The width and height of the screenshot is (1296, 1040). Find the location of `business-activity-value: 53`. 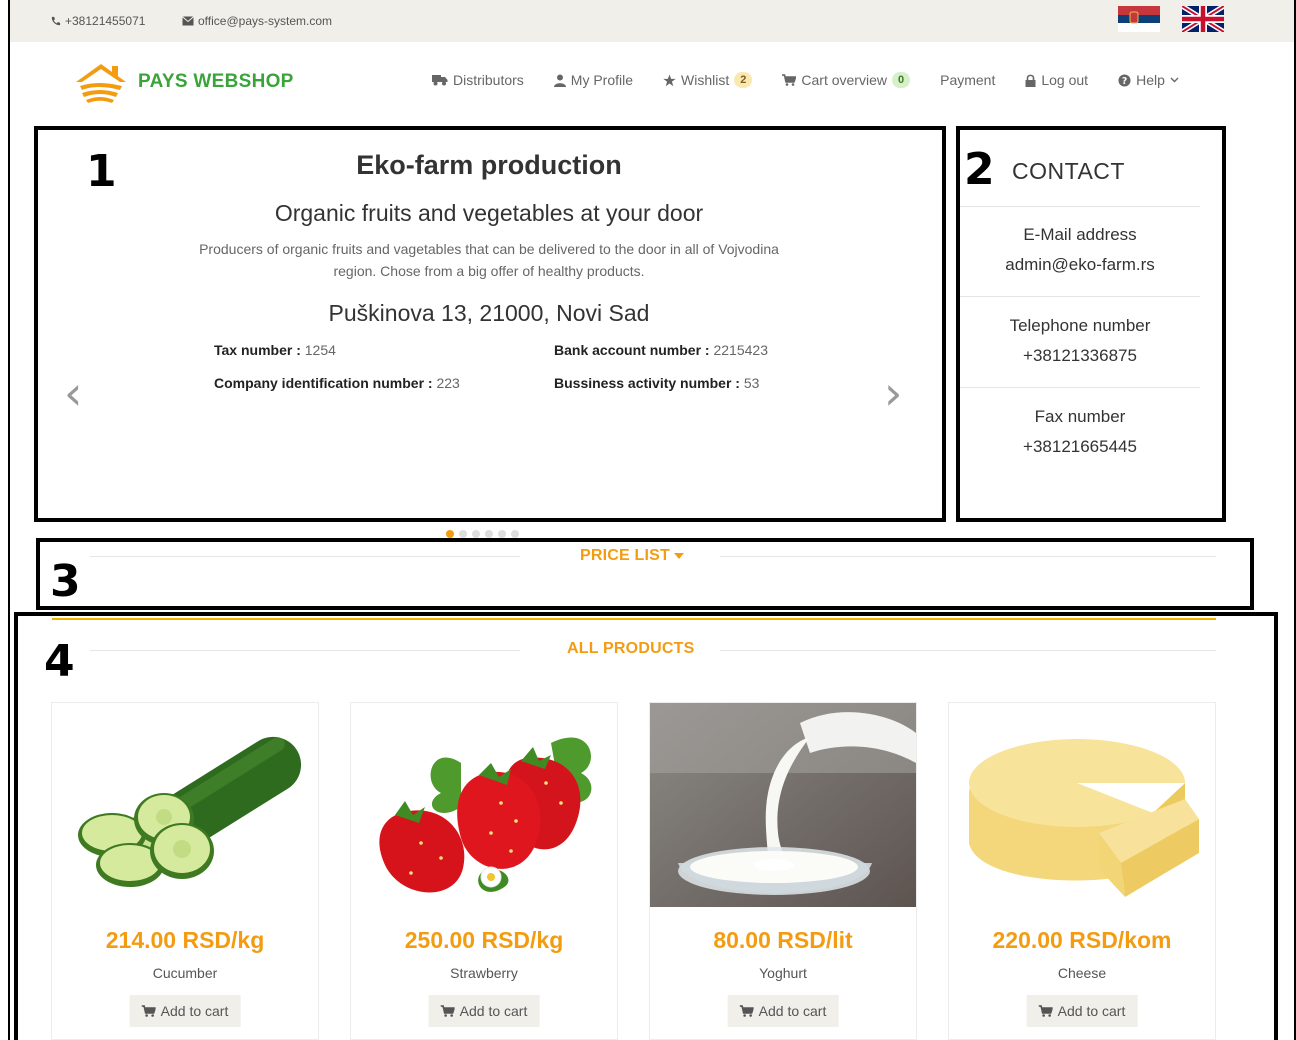

business-activity-value: 53 is located at coordinates (751, 383).